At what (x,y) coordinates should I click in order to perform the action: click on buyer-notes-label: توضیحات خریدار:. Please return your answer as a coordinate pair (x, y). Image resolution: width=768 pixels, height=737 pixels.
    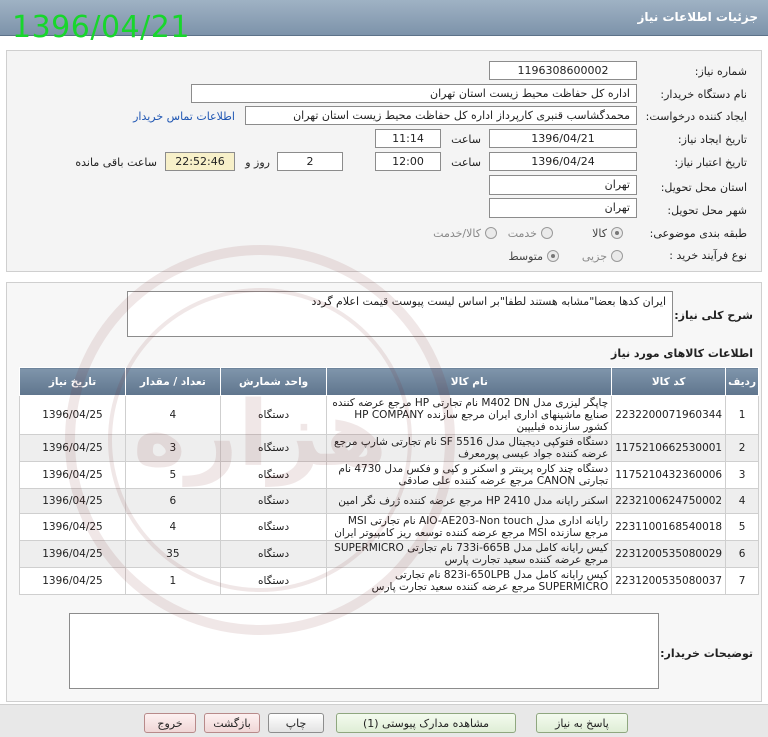
    Looking at the image, I should click on (706, 653).